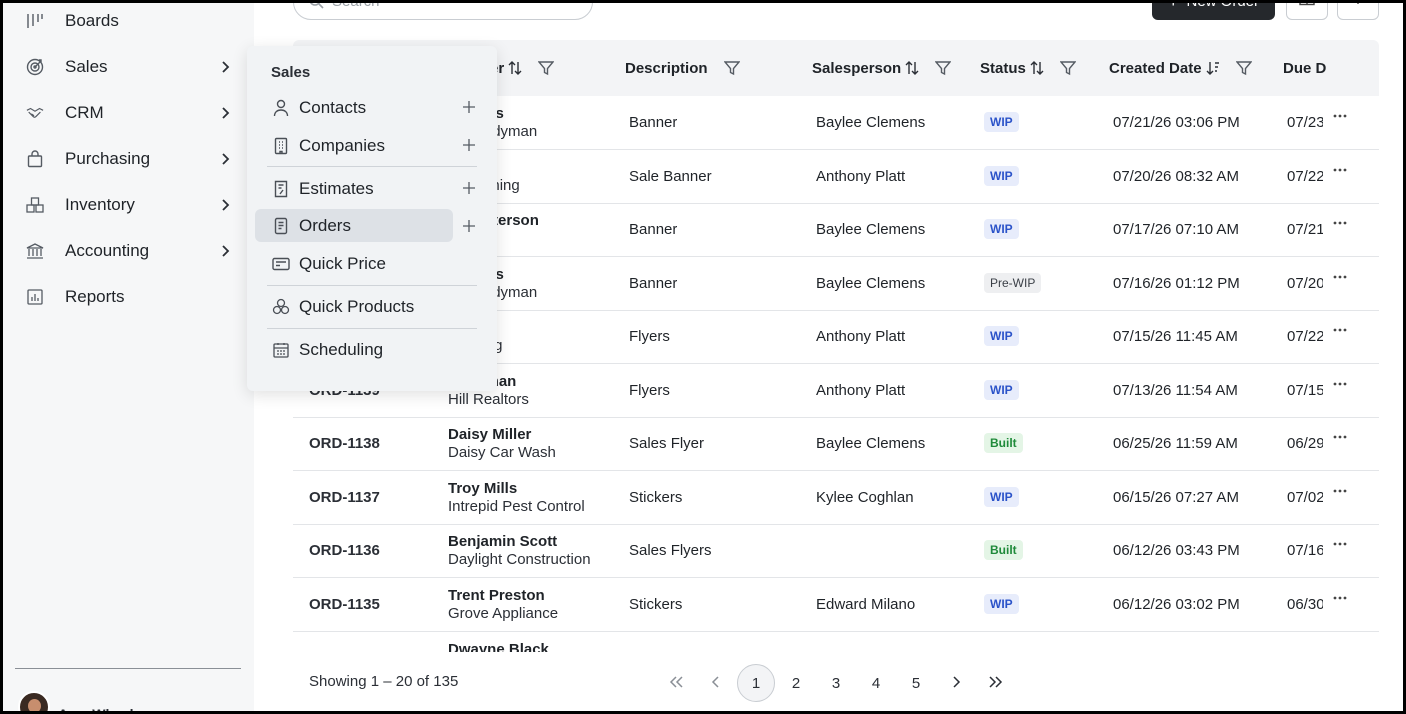  What do you see at coordinates (882, 68) in the screenshot?
I see `column-header-salesperson: Salesperson` at bounding box center [882, 68].